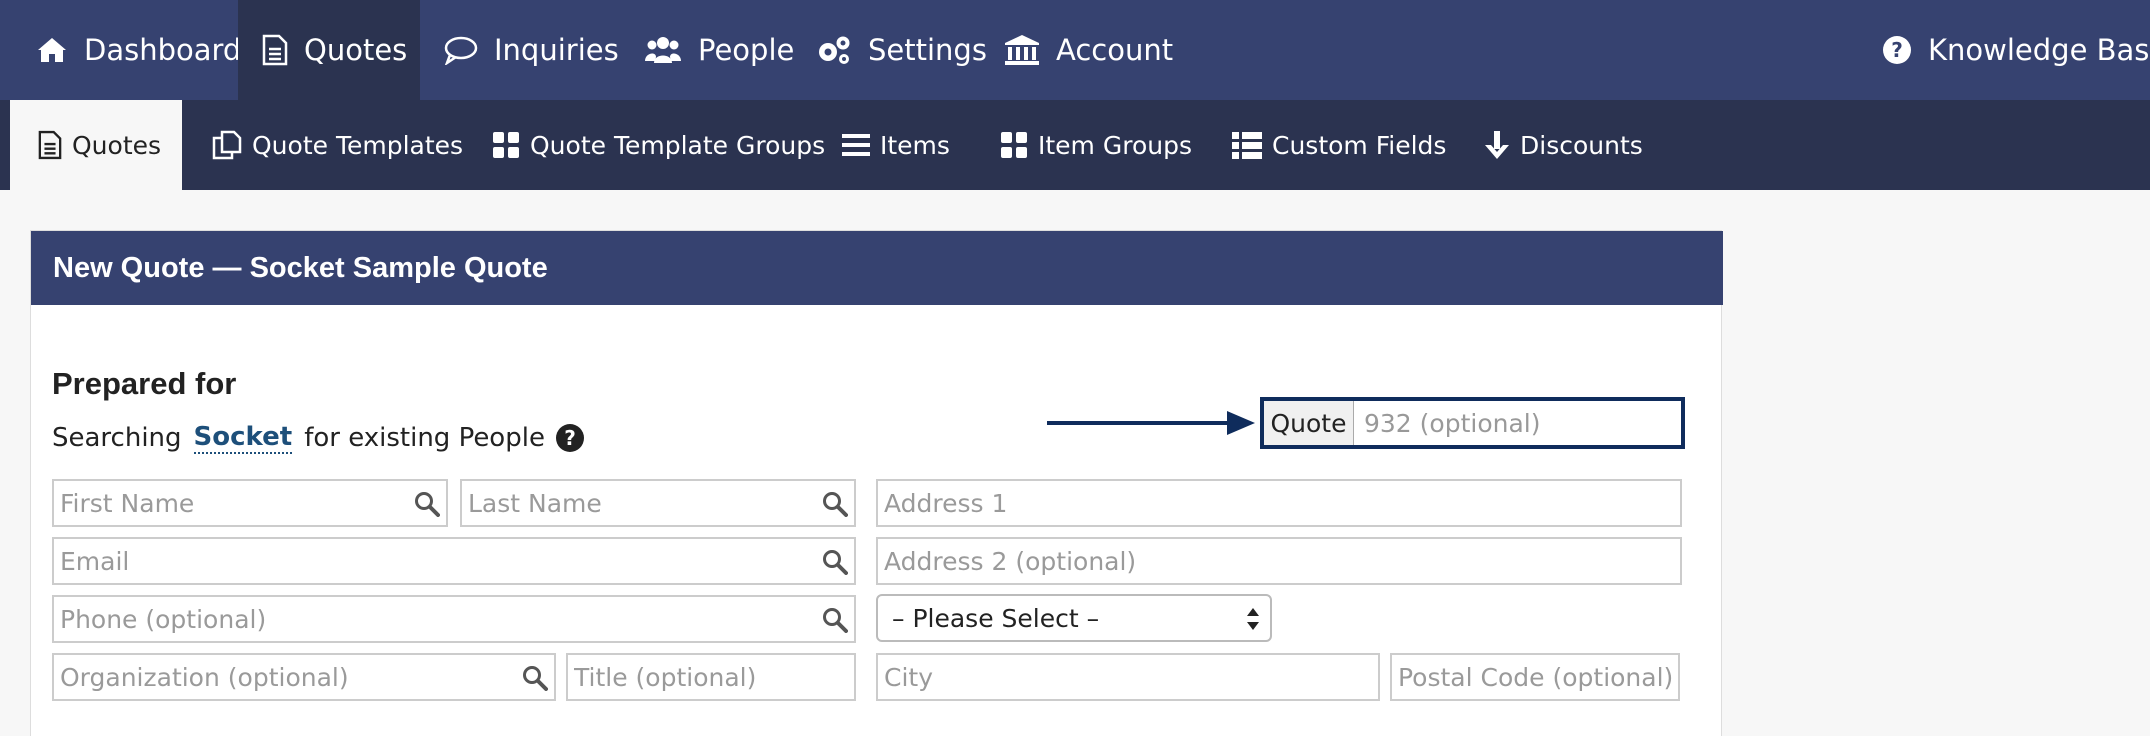 The height and width of the screenshot is (736, 2150). I want to click on subnav-quote-templates-label: Quote Templates, so click(358, 145).